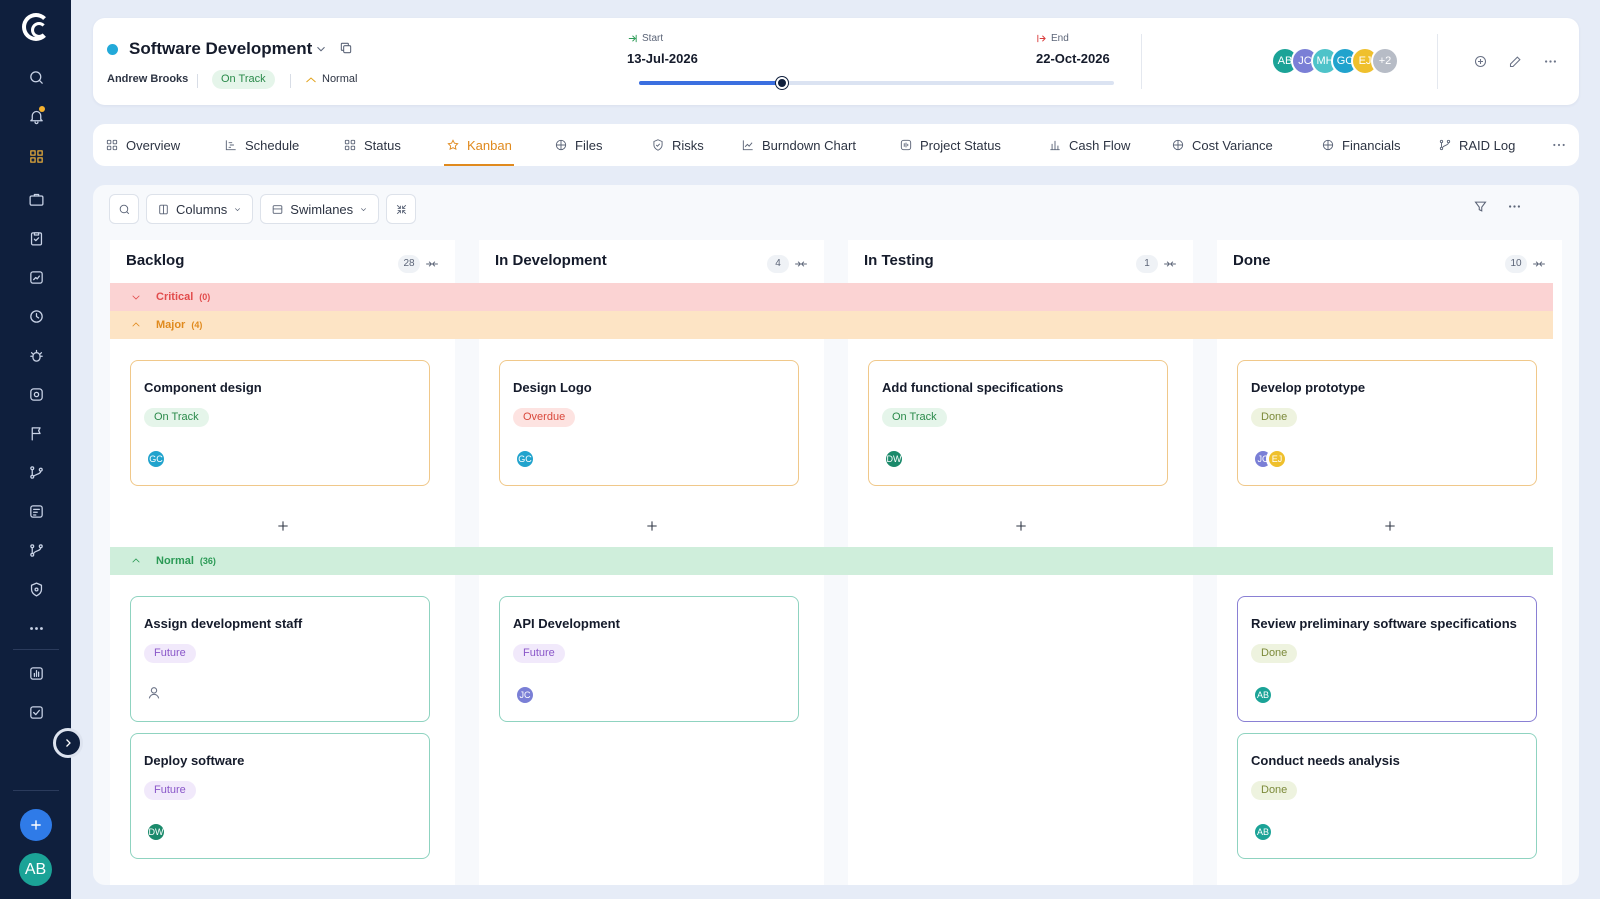 The width and height of the screenshot is (1600, 899). I want to click on task-card: Add functional specifications On Track DW, so click(1018, 423).